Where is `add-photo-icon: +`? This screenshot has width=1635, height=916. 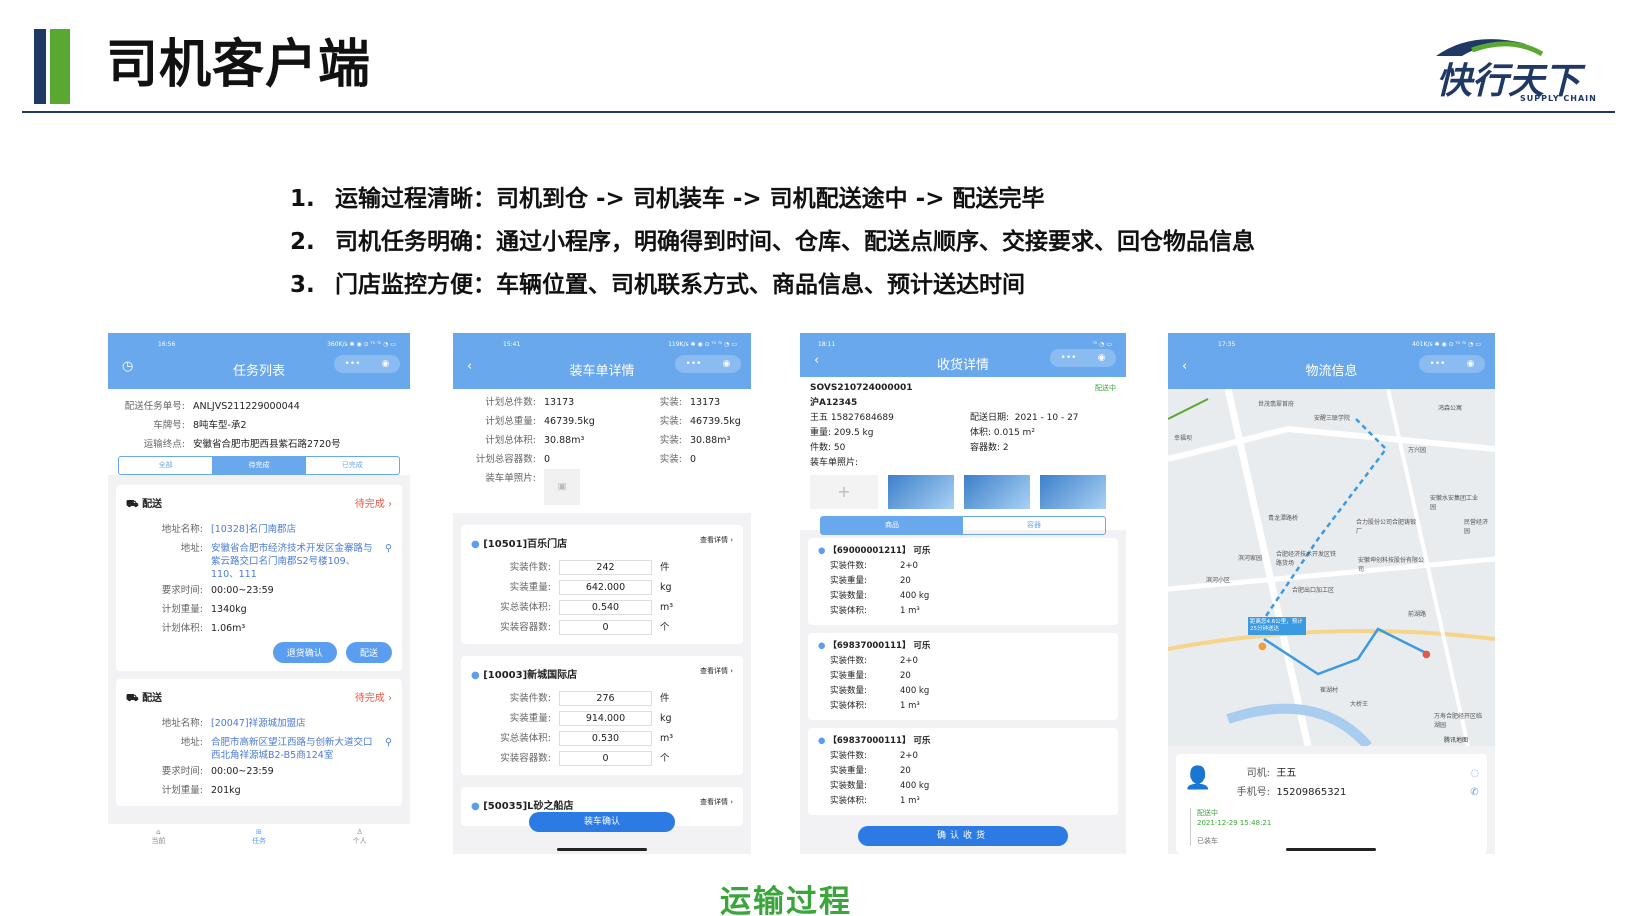
add-photo-icon: + is located at coordinates (844, 492).